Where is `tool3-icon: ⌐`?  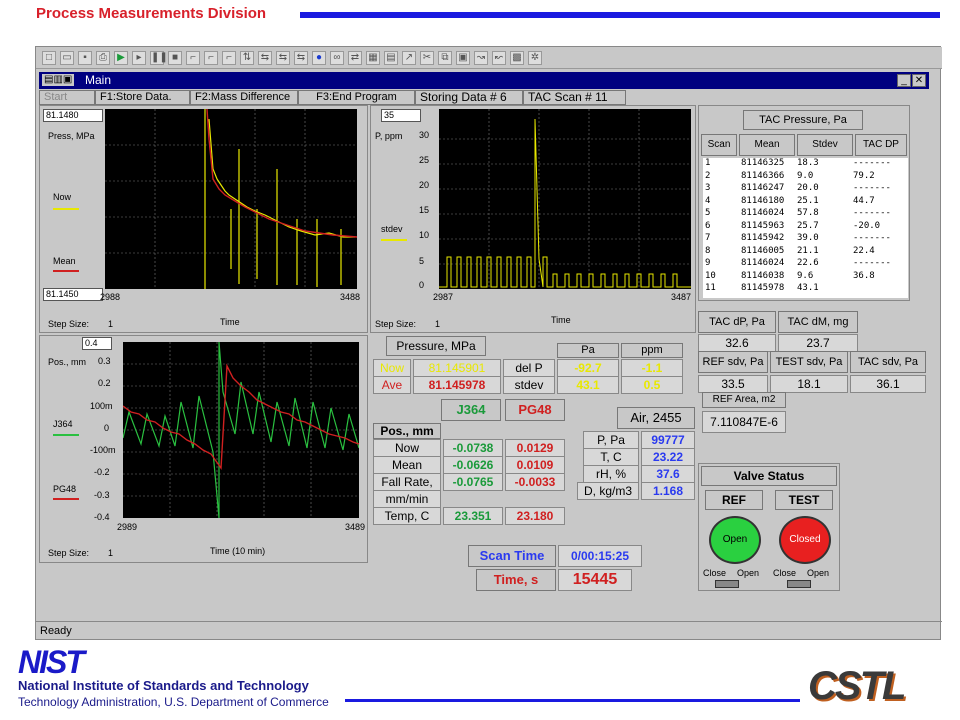
tool3-icon: ⌐ is located at coordinates (229, 57).